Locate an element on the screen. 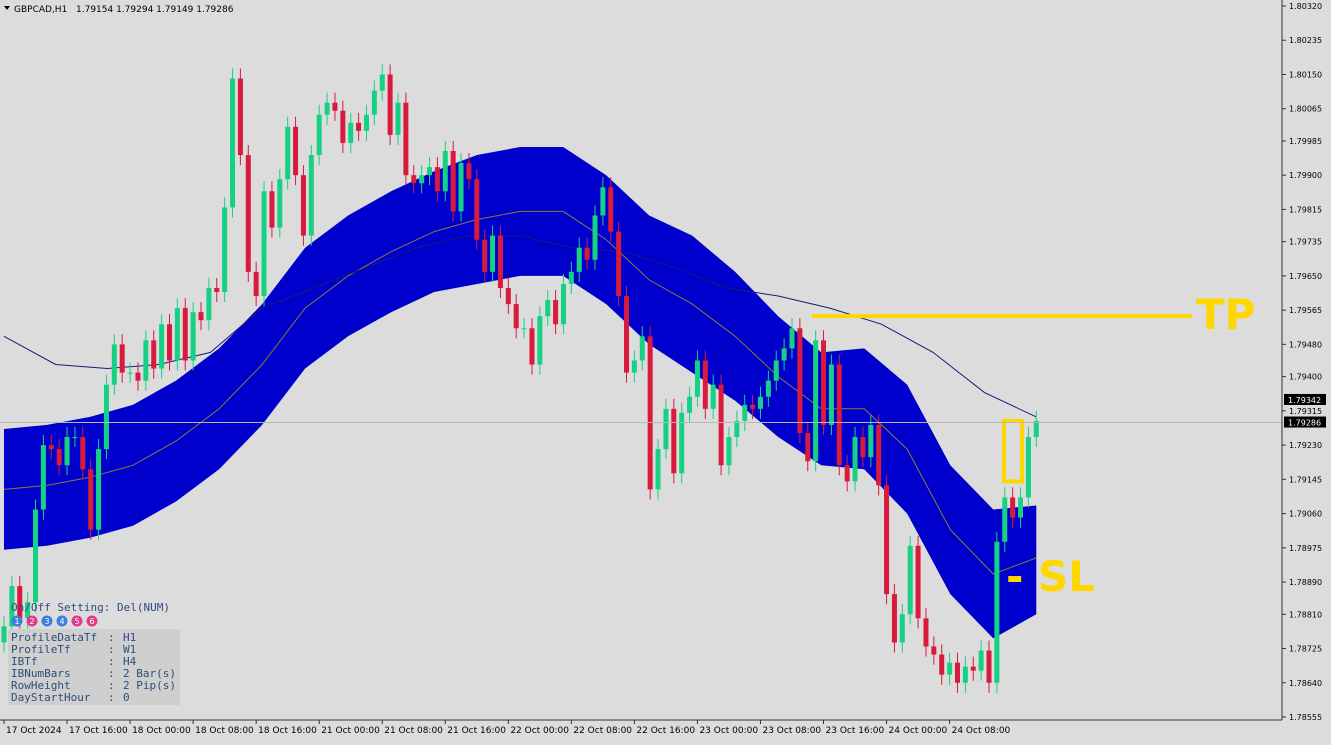 The height and width of the screenshot is (745, 1331). y-tick-label: 1.79900 is located at coordinates (1305, 175).